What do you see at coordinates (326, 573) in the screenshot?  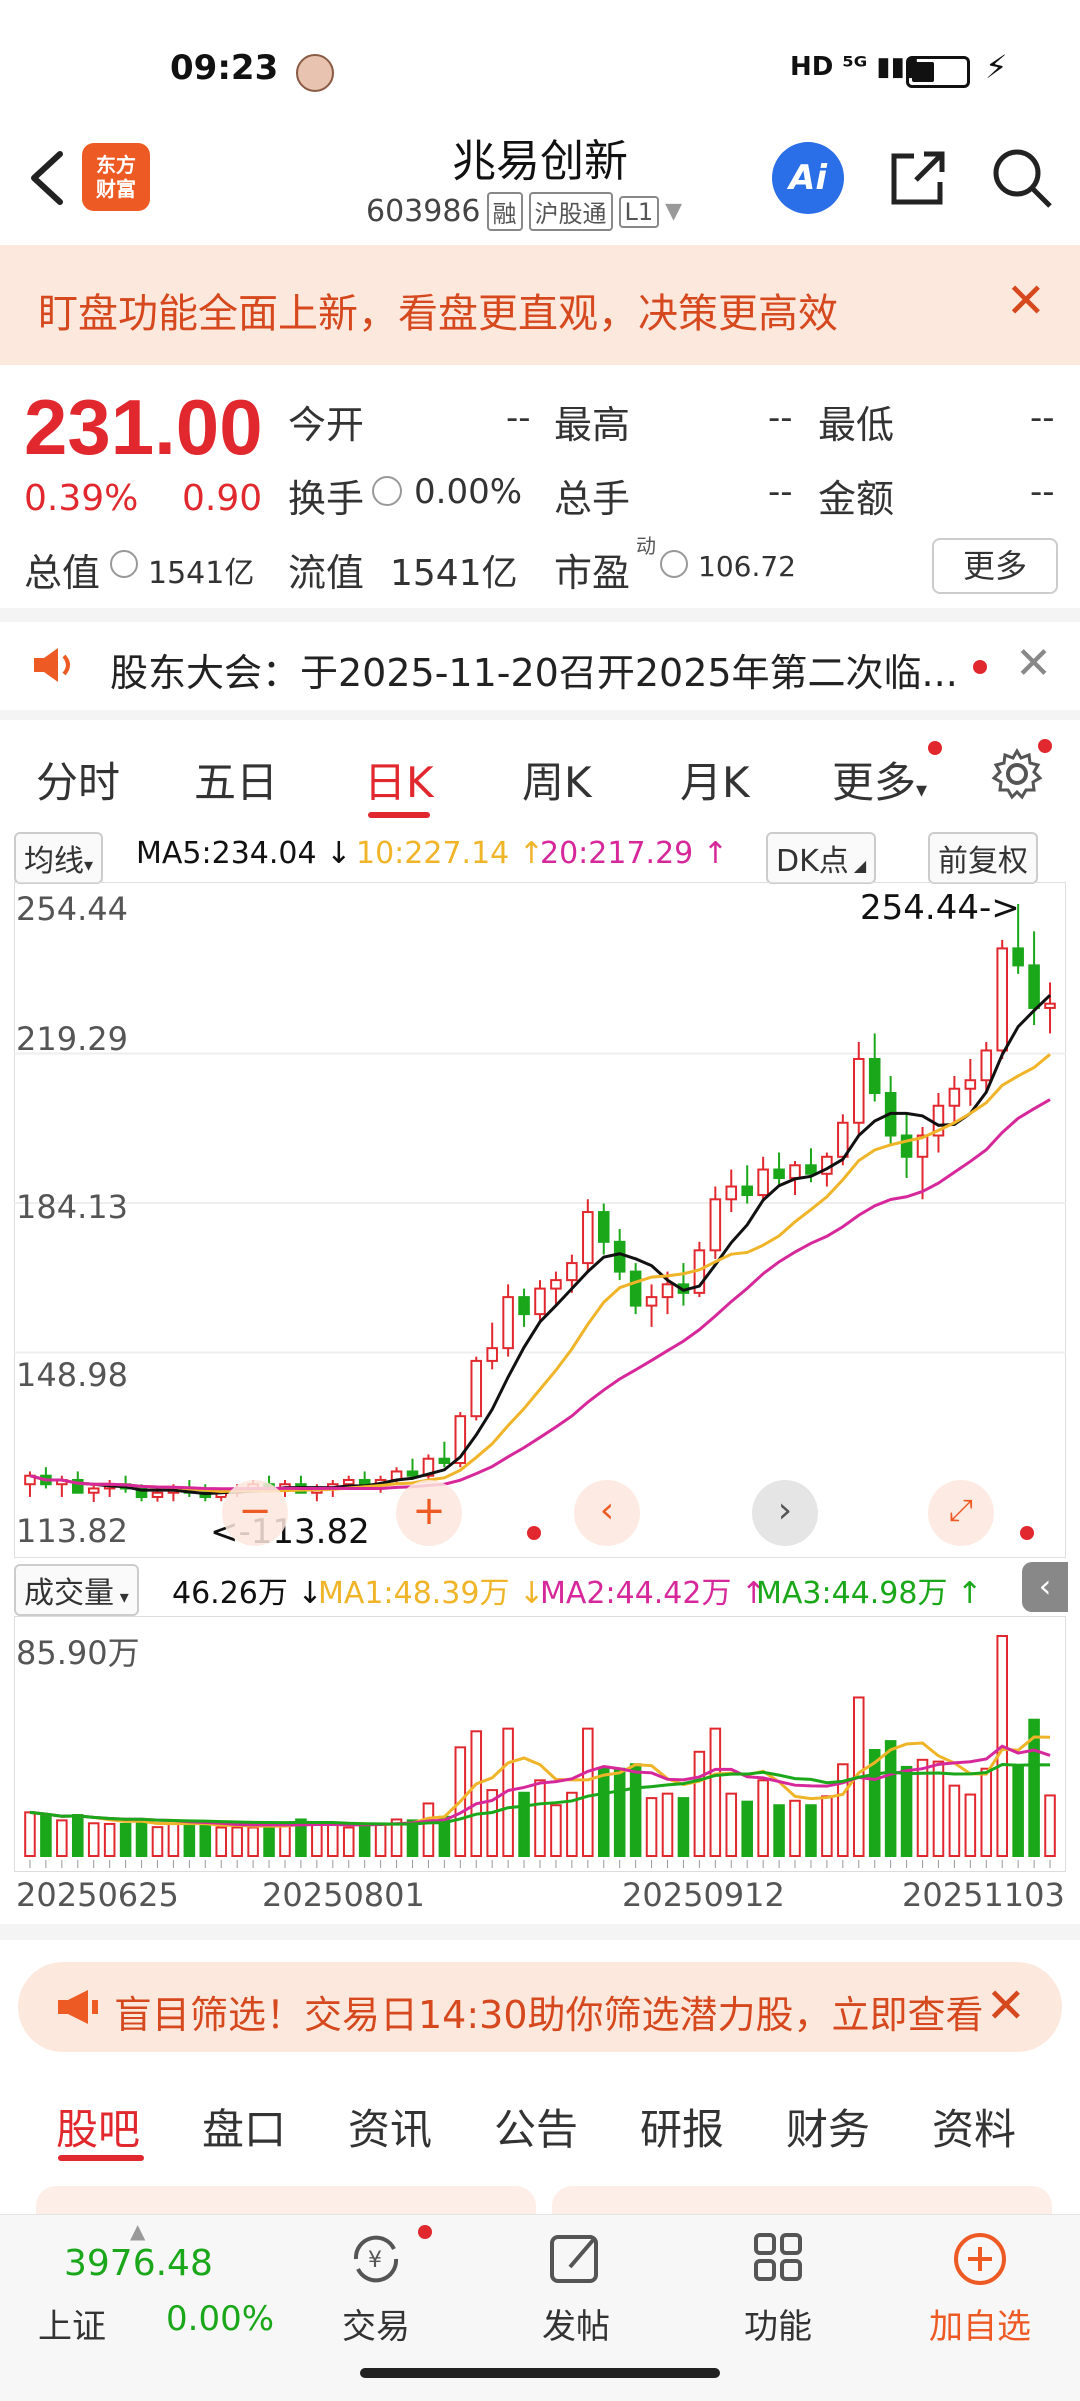 I see `float-label: 流值` at bounding box center [326, 573].